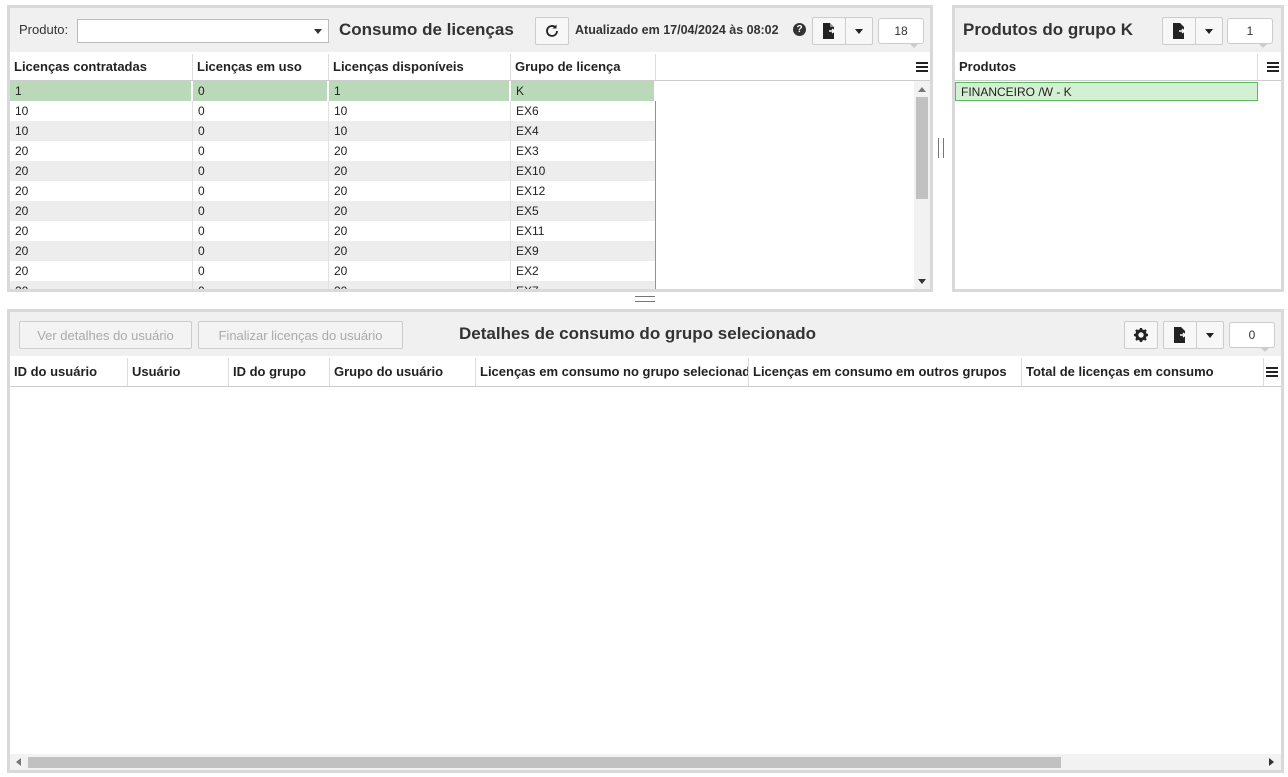  Describe the element at coordinates (799, 29) in the screenshot. I see `help-icon: ?` at that location.